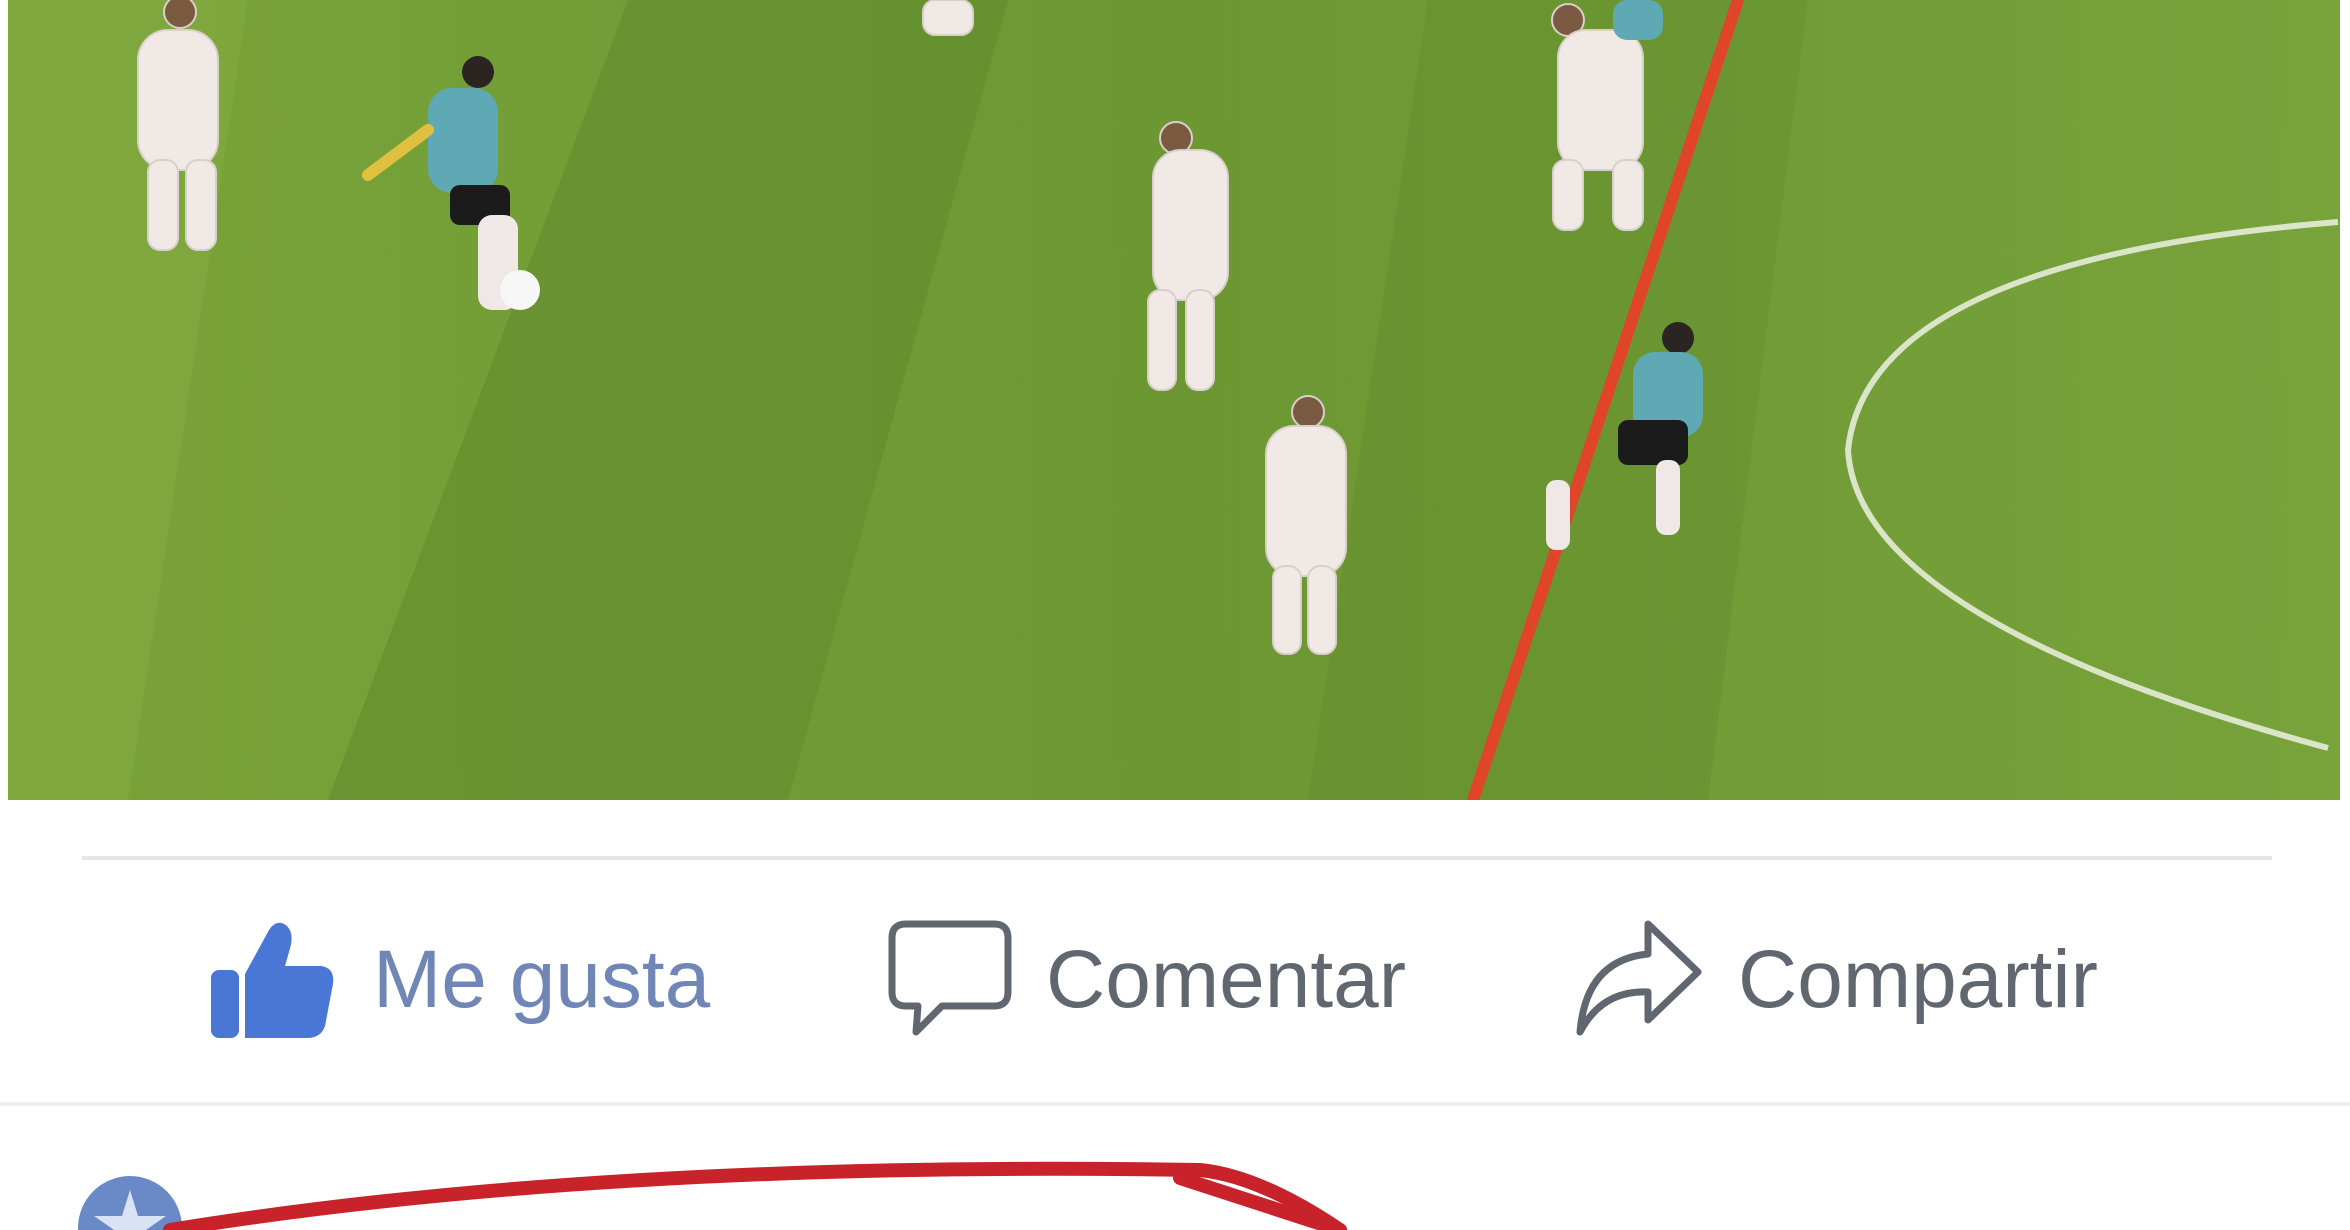  What do you see at coordinates (1918, 979) in the screenshot?
I see `share-label: Compartir` at bounding box center [1918, 979].